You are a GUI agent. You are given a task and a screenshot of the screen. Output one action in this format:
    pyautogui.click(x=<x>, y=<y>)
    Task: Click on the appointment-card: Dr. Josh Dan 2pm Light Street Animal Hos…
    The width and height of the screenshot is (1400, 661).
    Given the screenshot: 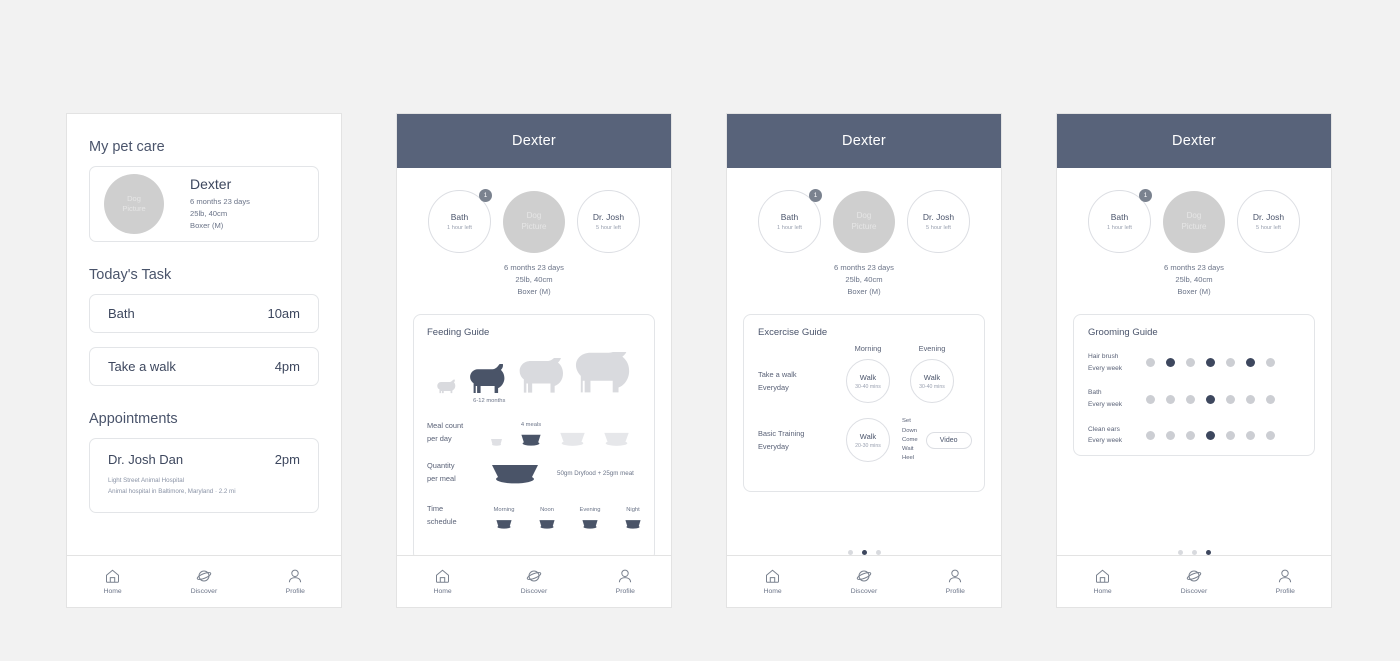 What is the action you would take?
    pyautogui.click(x=204, y=475)
    